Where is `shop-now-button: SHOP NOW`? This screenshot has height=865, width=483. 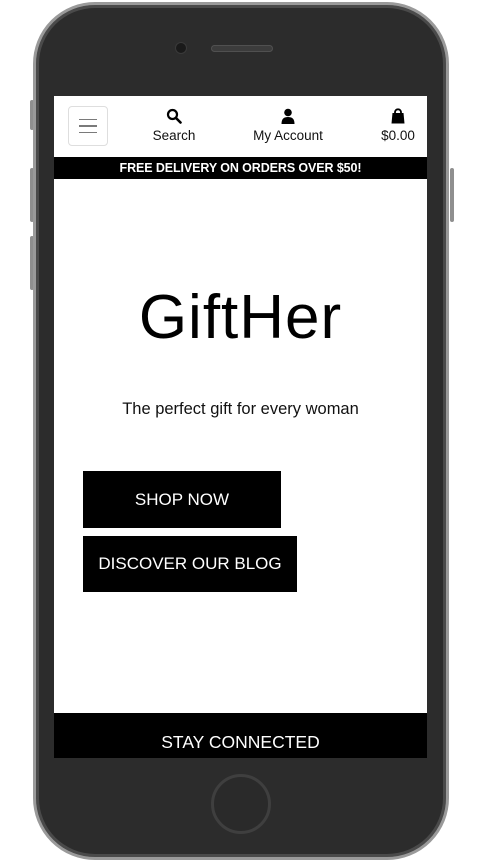
shop-now-button: SHOP NOW is located at coordinates (182, 499).